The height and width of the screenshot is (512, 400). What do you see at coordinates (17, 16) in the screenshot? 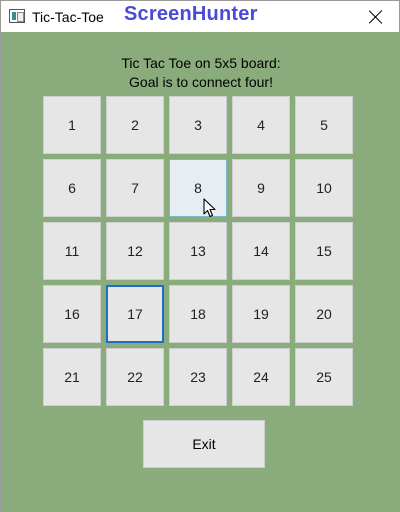
I see `app-window-icon` at bounding box center [17, 16].